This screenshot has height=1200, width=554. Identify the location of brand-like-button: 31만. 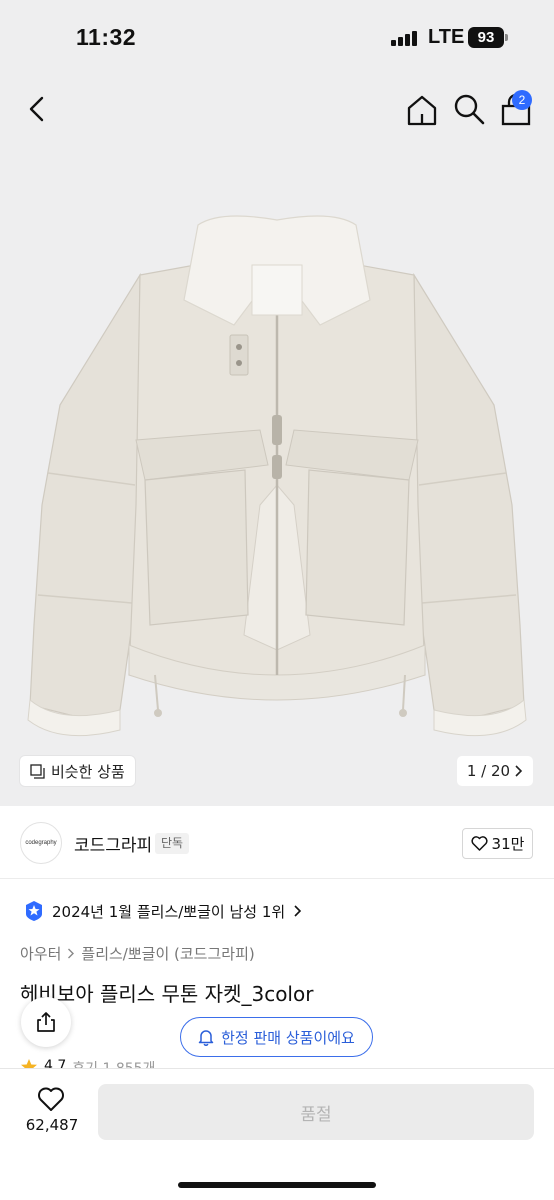
(497, 843).